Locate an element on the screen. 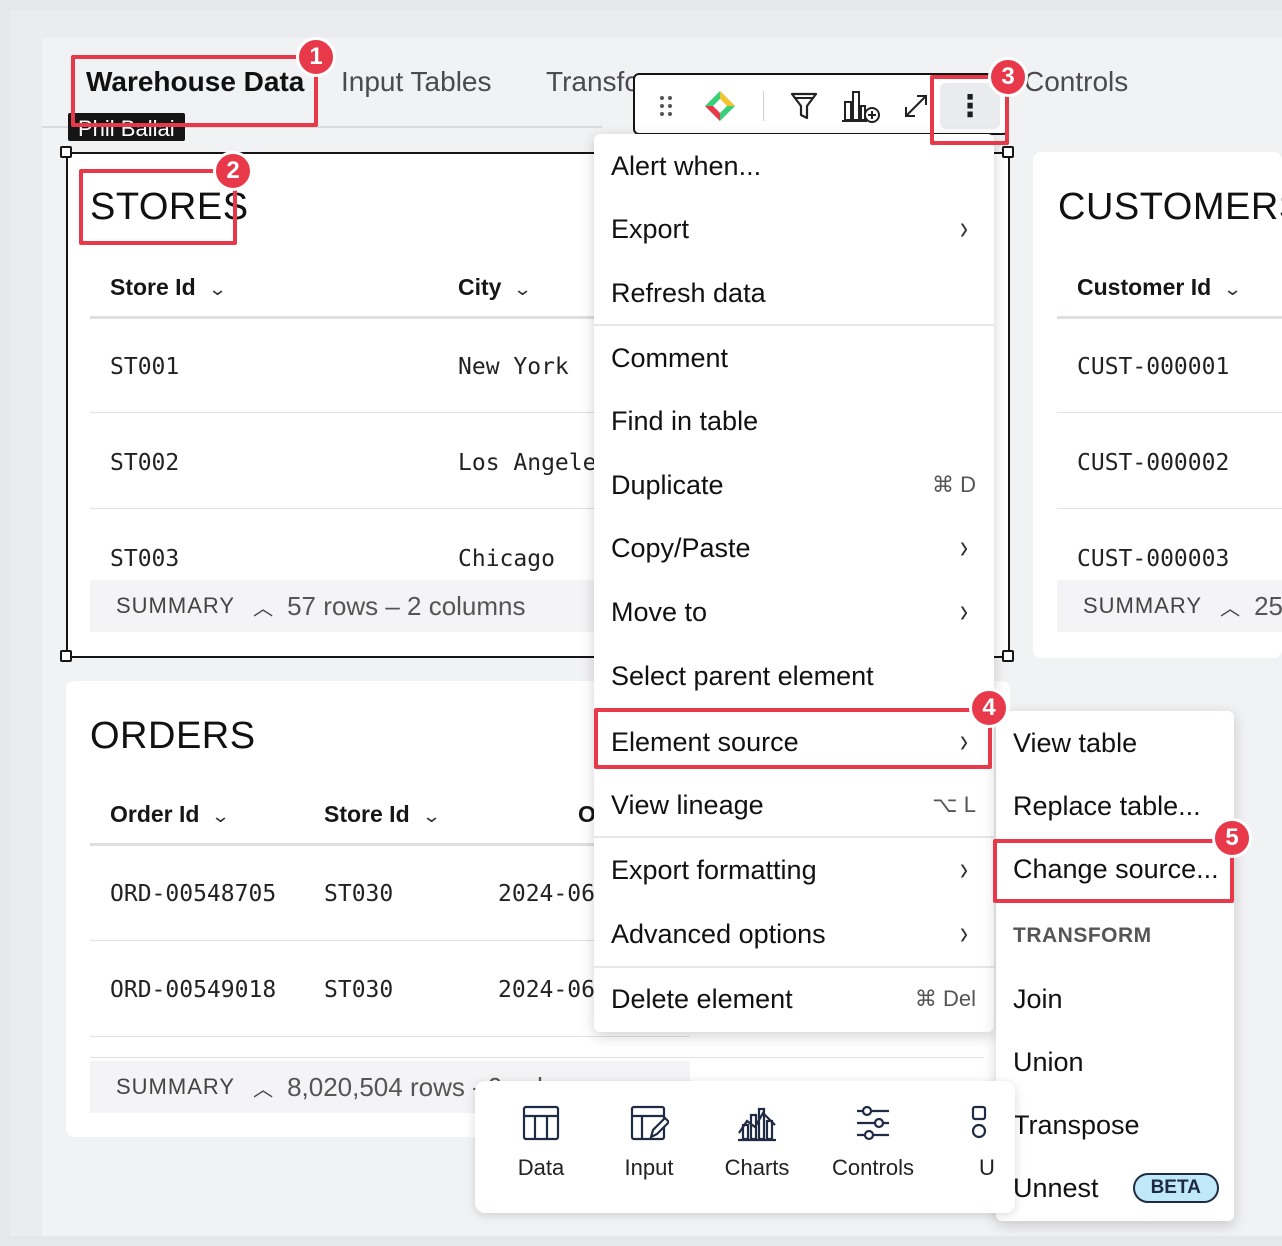  menu-item-refresh-data: Refresh data is located at coordinates (794, 293).